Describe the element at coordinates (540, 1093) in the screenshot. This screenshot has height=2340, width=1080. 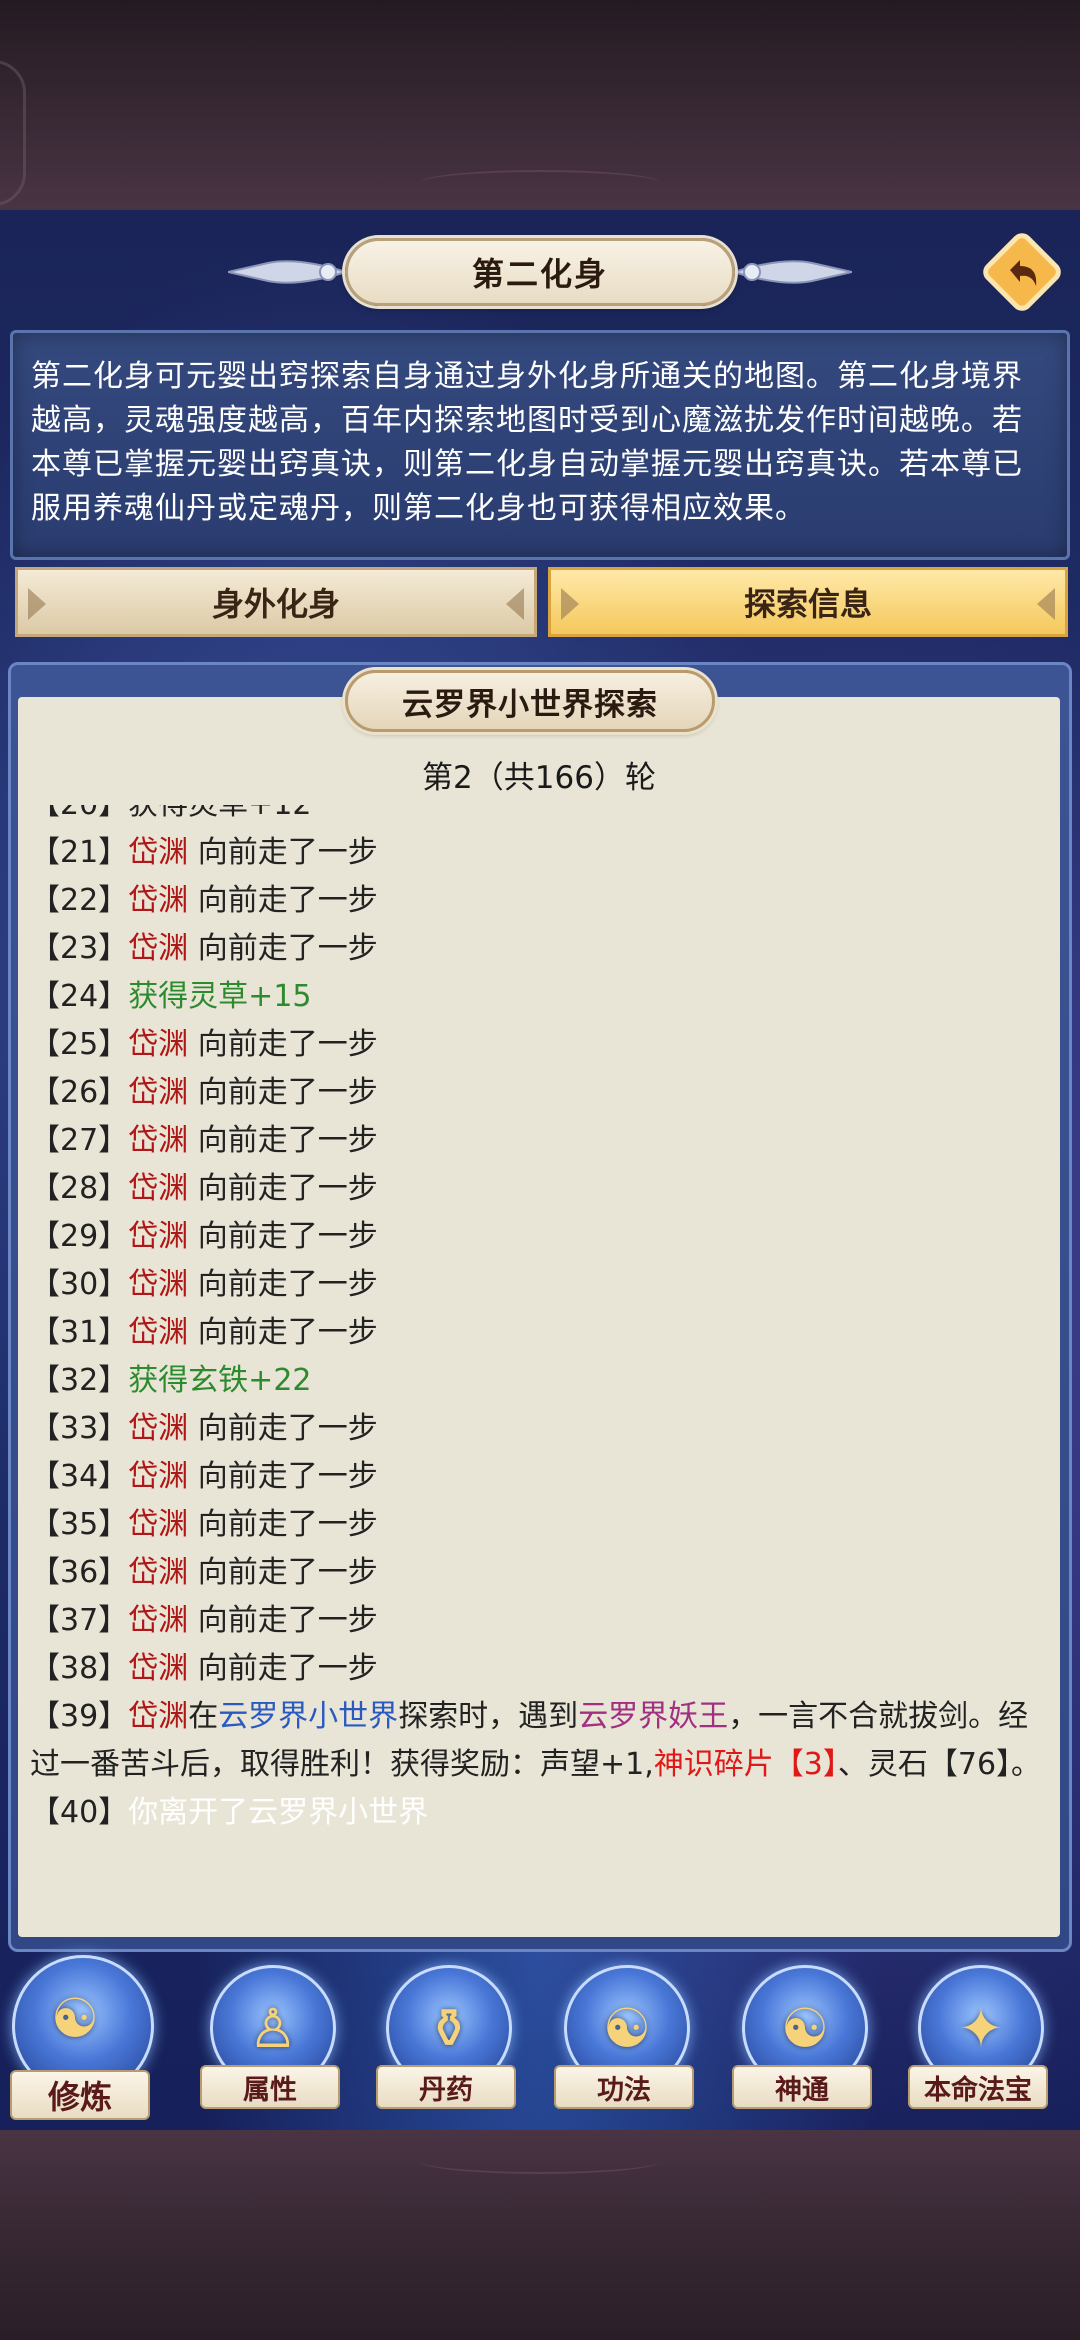
I see `log-entry: 【26】岱渊 向前走了一步` at that location.